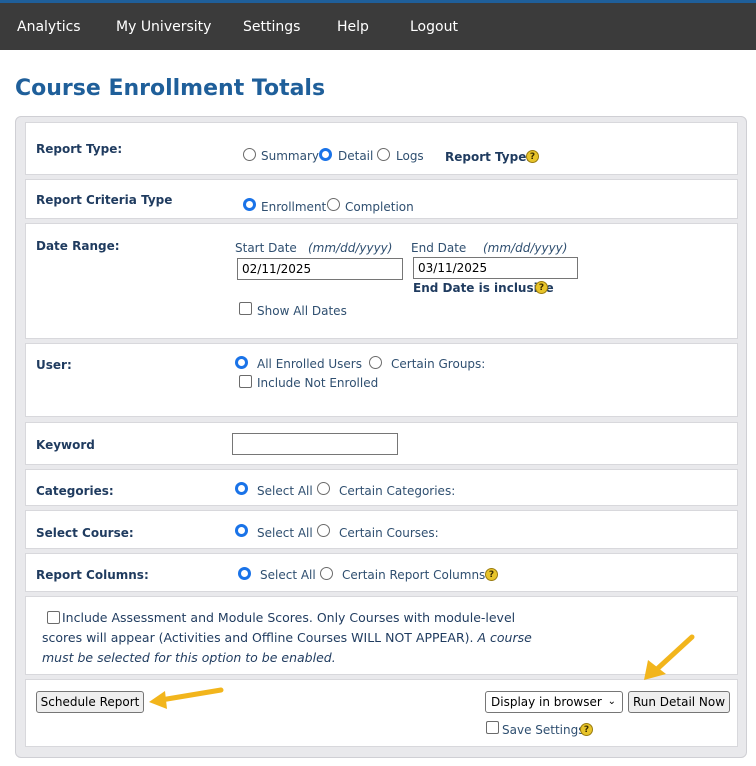  I want to click on radio-certain-categories, so click(323, 488).